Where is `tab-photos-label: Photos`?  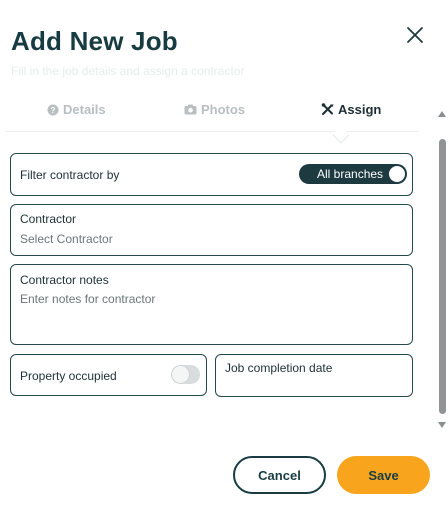 tab-photos-label: Photos is located at coordinates (223, 109).